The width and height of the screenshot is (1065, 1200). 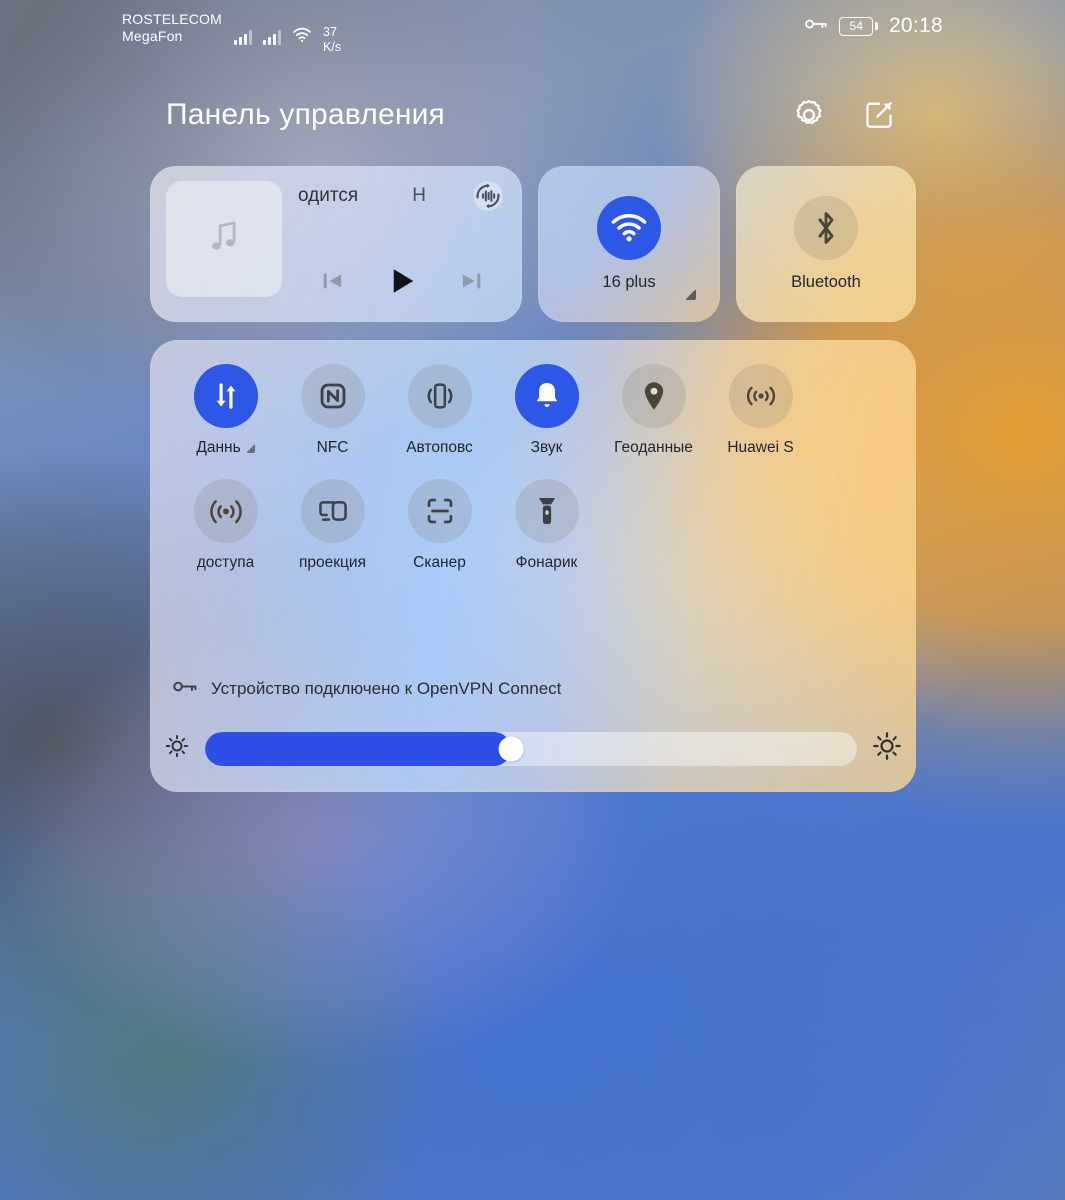 I want to click on bluetooth-icon, so click(x=826, y=228).